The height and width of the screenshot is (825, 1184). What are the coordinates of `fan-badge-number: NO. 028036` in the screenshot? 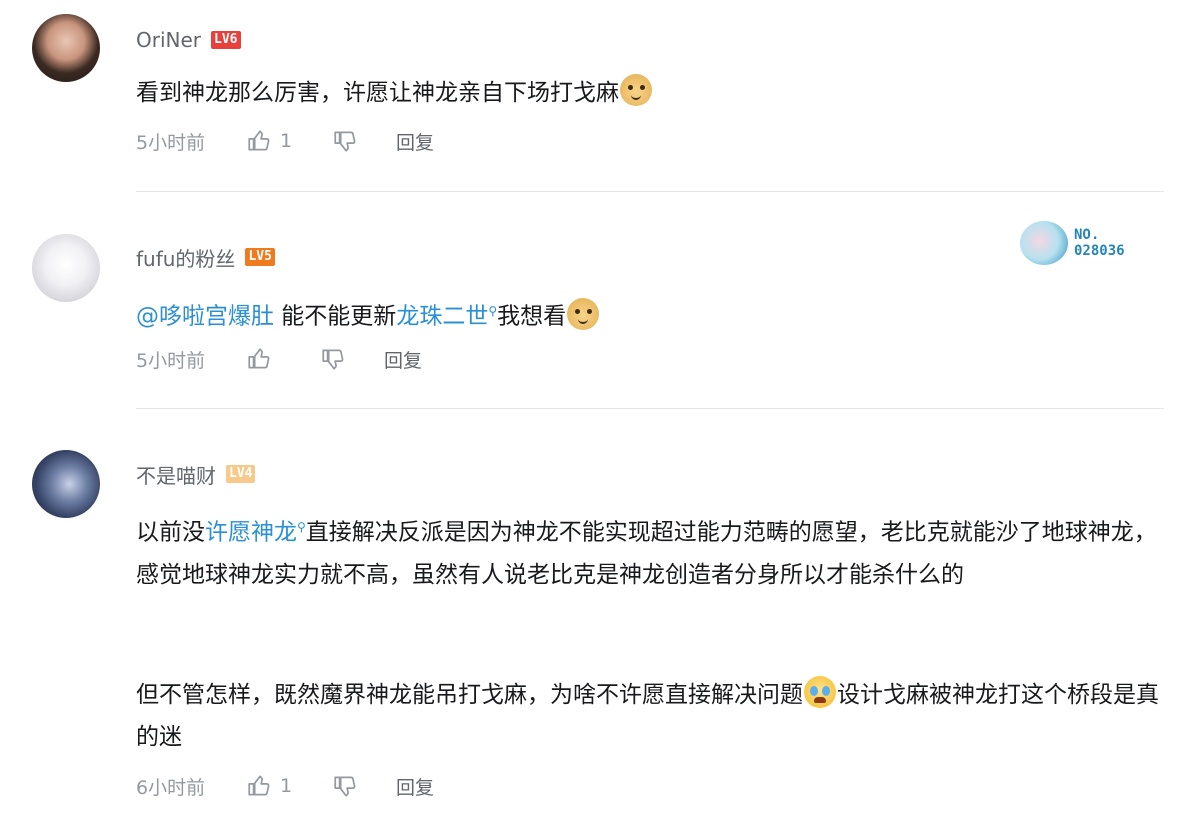 It's located at (1099, 243).